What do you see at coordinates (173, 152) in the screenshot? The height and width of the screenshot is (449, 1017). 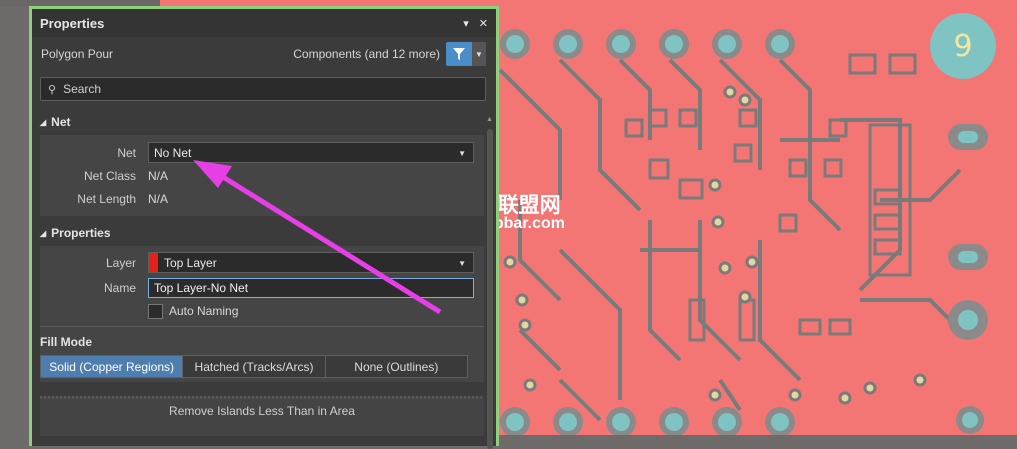 I see `net-value: No Net` at bounding box center [173, 152].